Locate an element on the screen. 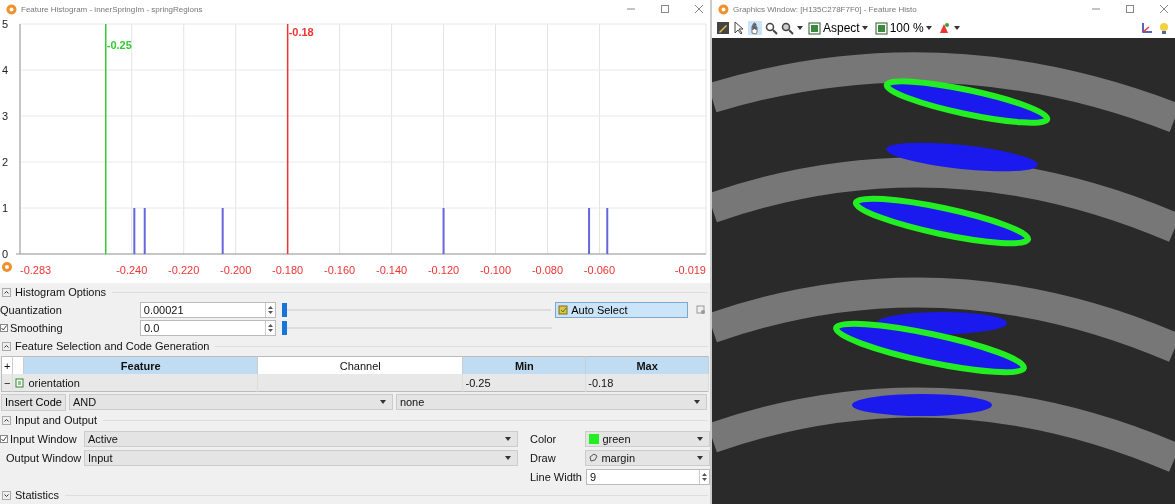 This screenshot has height=504, width=1175. threshold-label: -0.18 is located at coordinates (301, 32).